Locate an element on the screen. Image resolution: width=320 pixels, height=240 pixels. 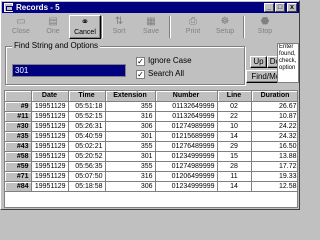
toolbar-setup-button: ☸ Setup is located at coordinates (225, 27).